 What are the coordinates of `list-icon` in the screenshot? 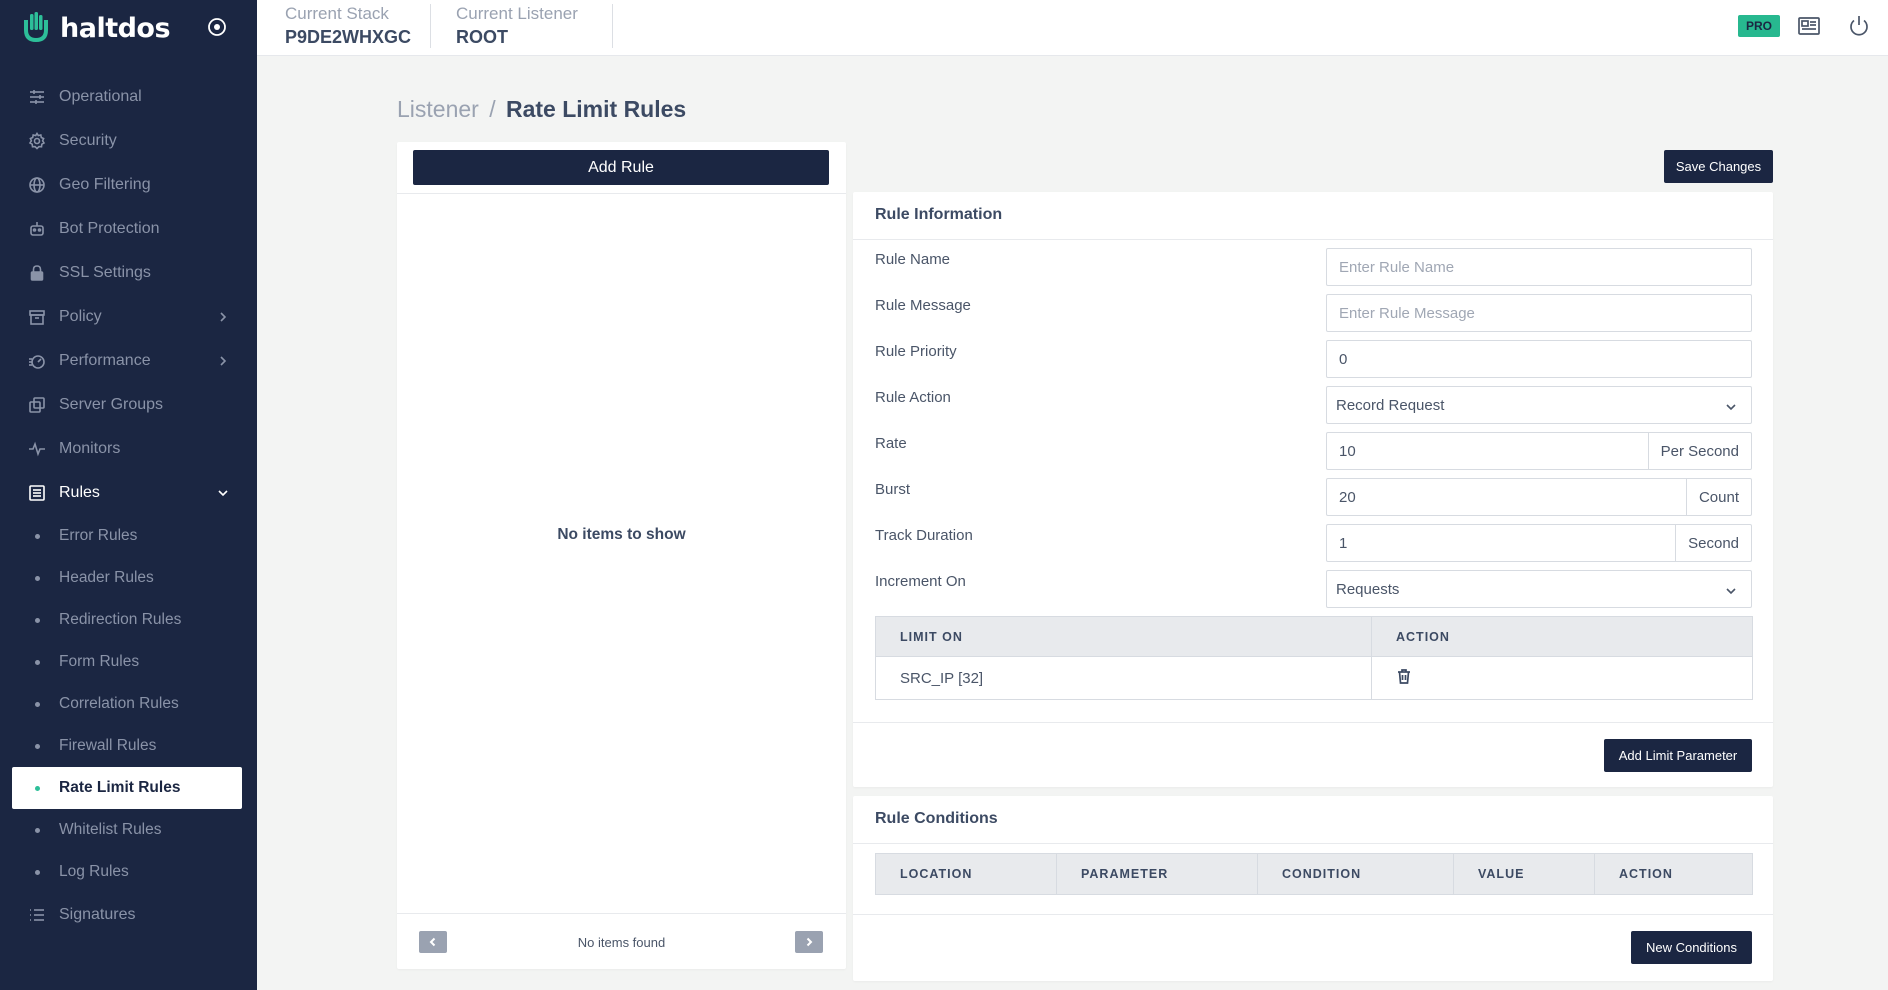 It's located at (37, 493).